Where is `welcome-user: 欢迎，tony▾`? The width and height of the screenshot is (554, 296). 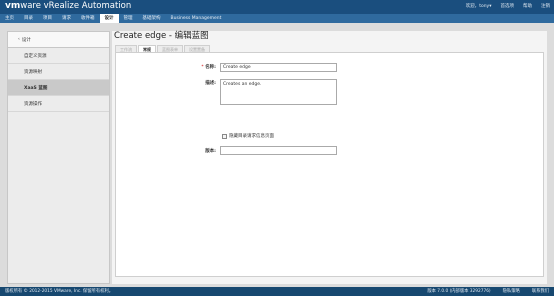
welcome-user: 欢迎，tony▾ is located at coordinates (479, 6).